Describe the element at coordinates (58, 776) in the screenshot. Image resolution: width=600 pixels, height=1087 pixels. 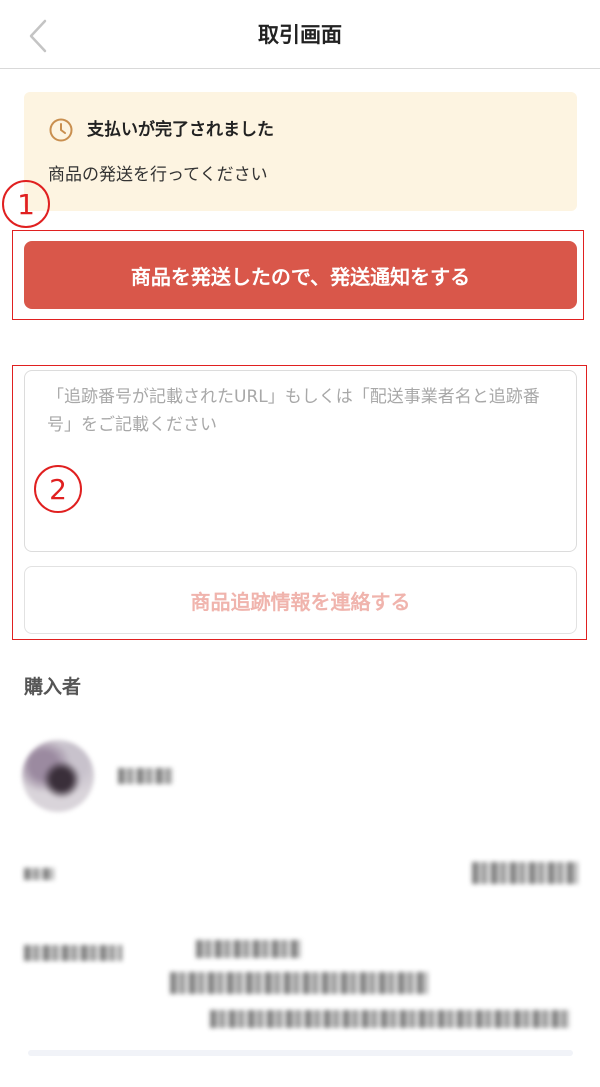
I see `buyer-avatar` at that location.